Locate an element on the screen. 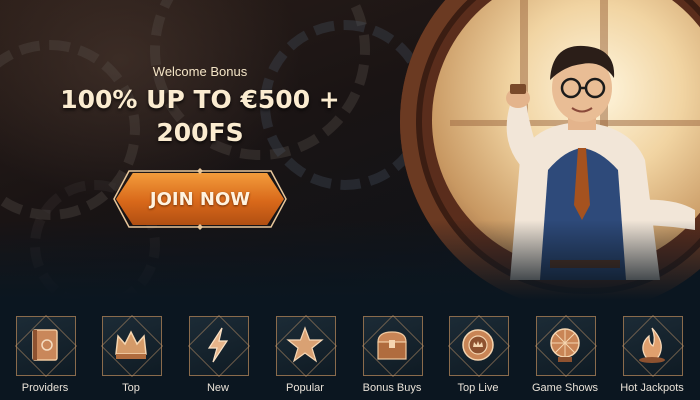  category-new: New is located at coordinates (218, 355).